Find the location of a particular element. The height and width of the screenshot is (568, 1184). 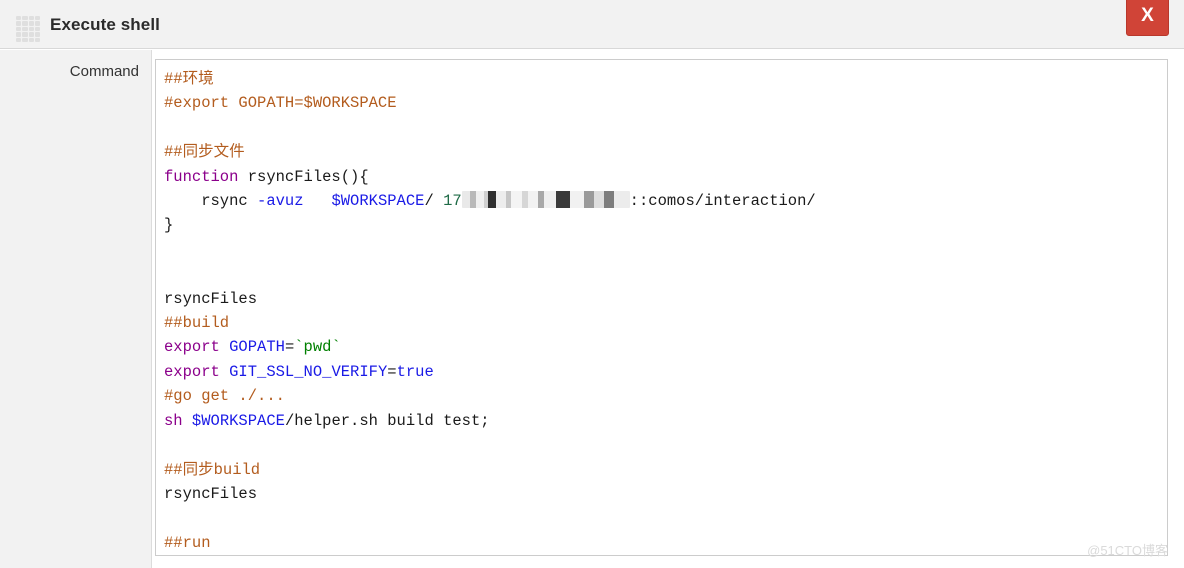

redacted-host-mosaic is located at coordinates (545, 200).